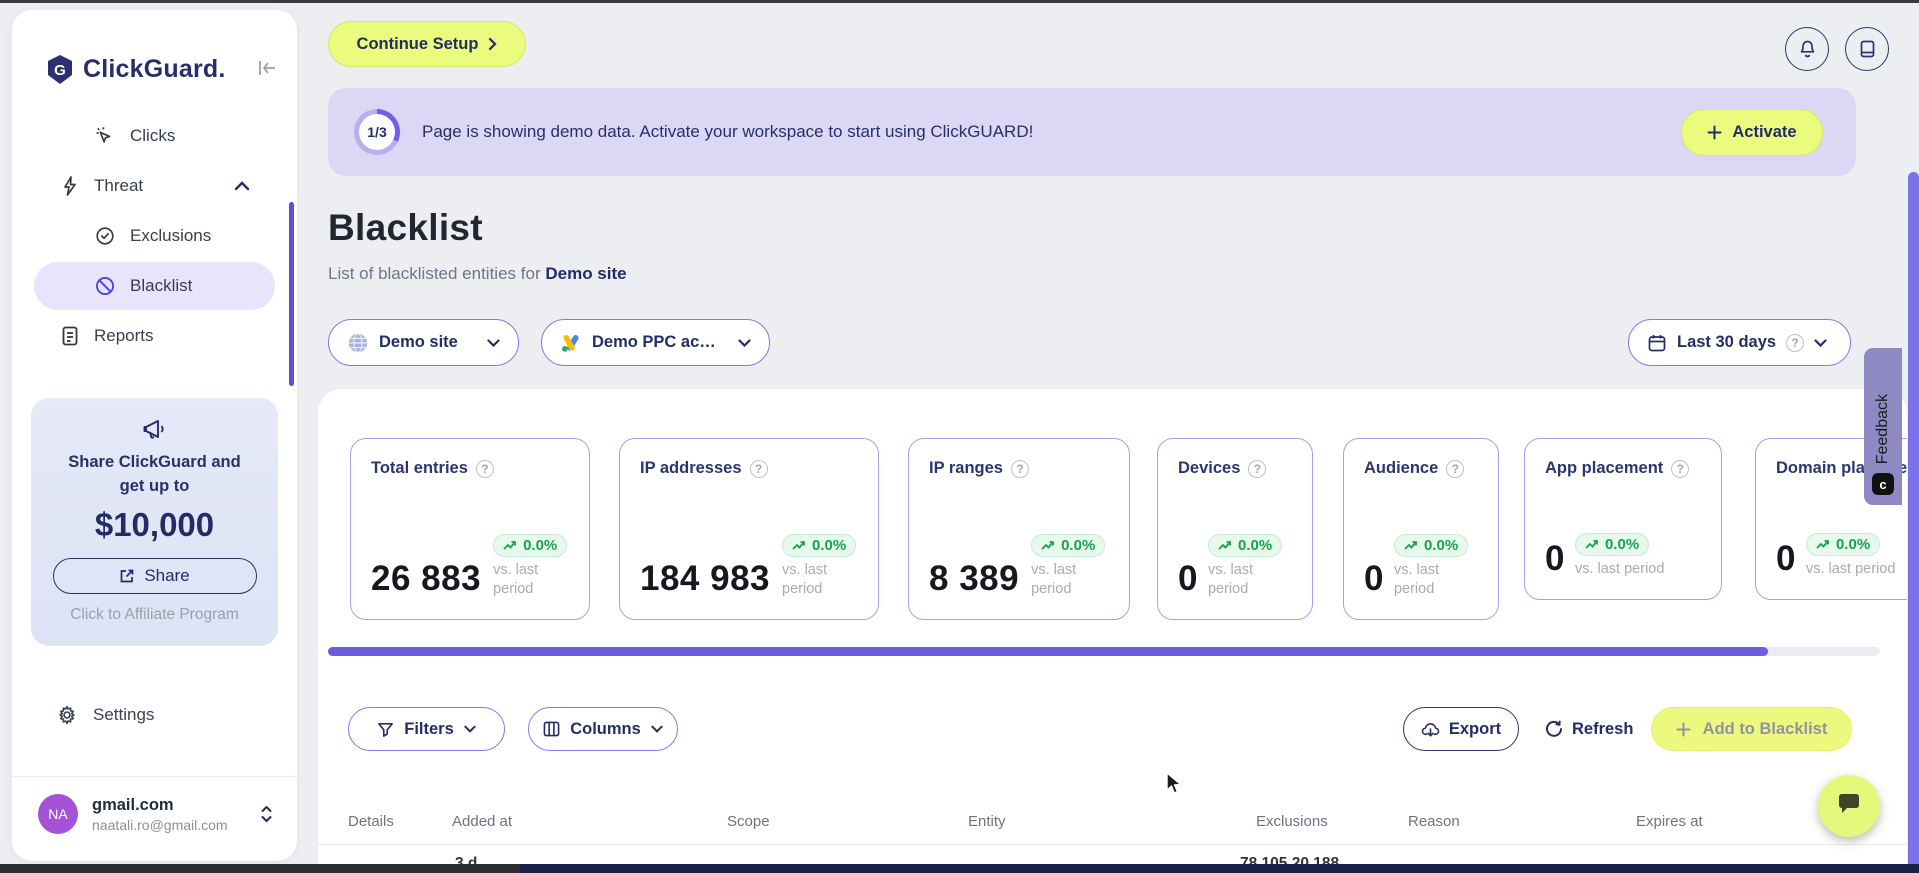 The width and height of the screenshot is (1919, 873). I want to click on sidebar-item-clicks: Clicks, so click(154, 136).